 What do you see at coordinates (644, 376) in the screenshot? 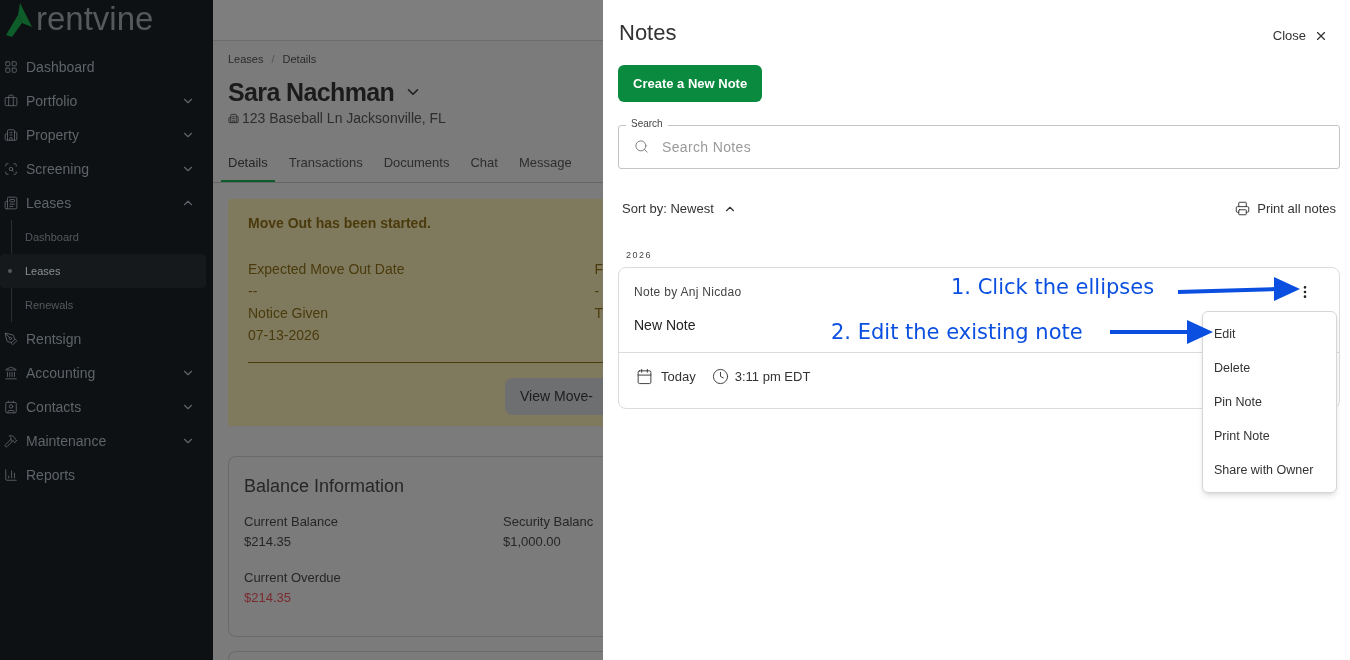
I see `calendar-icon` at bounding box center [644, 376].